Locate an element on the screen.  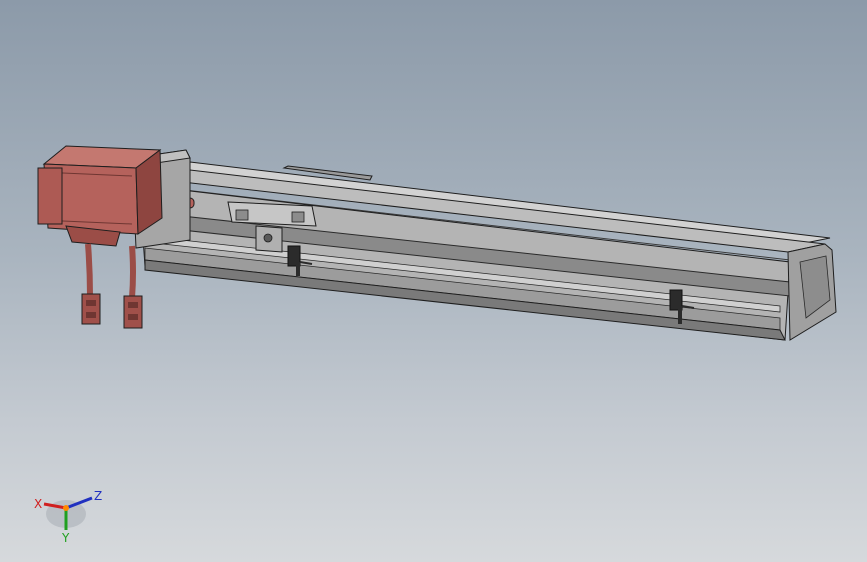
motor-cable-right is located at coordinates (132, 272).